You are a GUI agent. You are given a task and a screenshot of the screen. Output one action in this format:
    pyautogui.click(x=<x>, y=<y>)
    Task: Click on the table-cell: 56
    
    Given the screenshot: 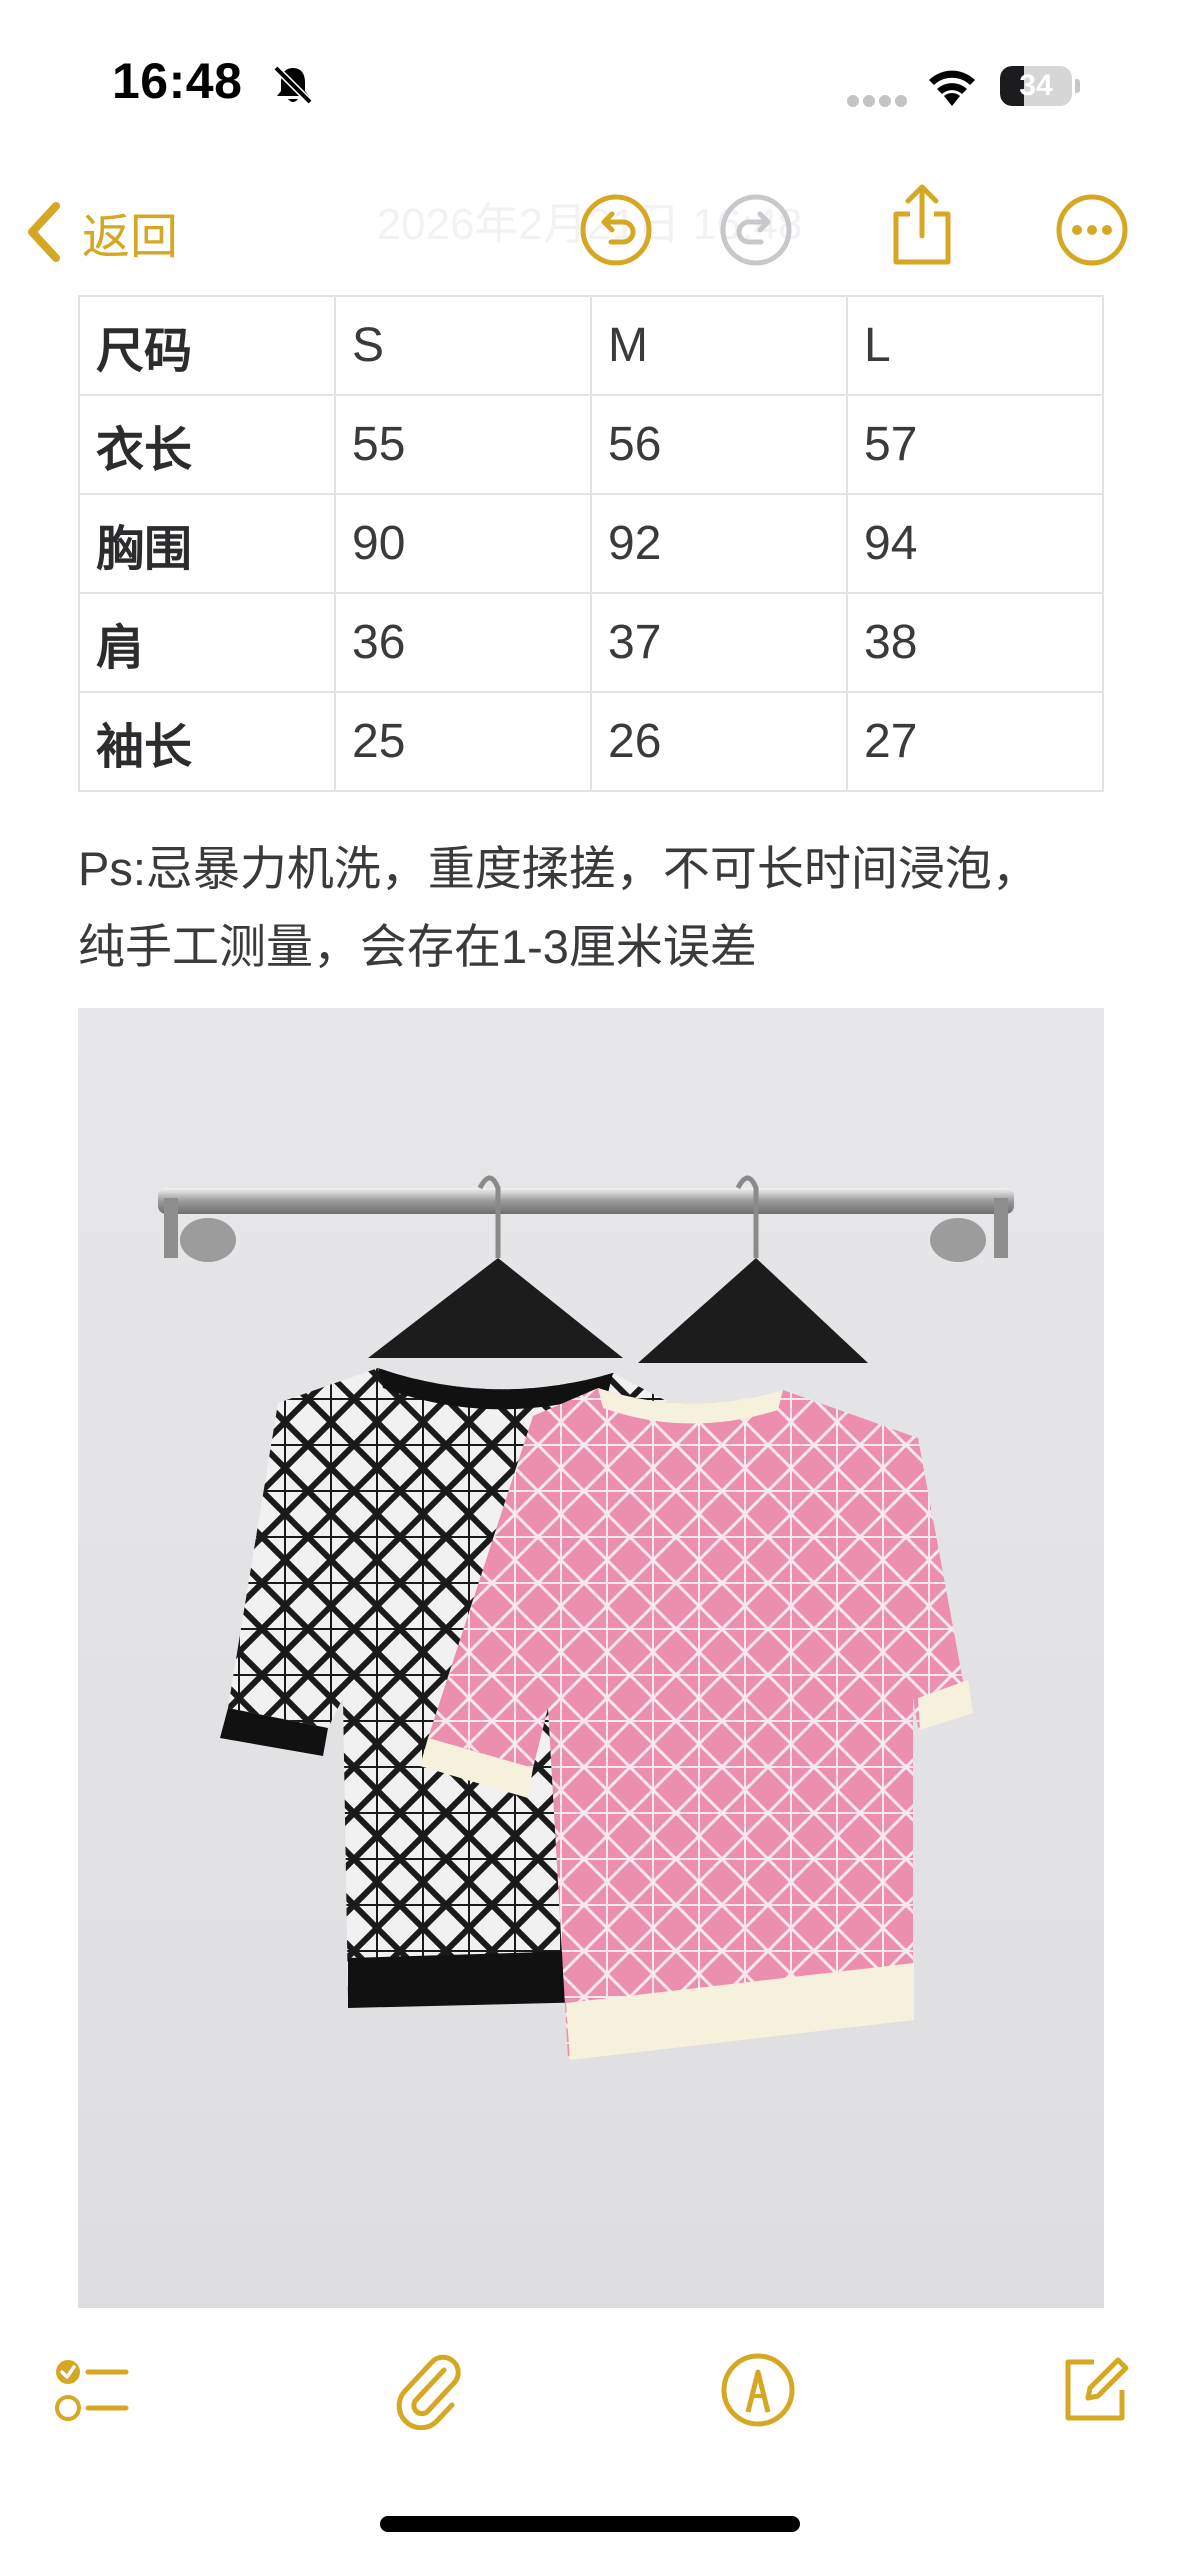 What is the action you would take?
    pyautogui.click(x=719, y=444)
    